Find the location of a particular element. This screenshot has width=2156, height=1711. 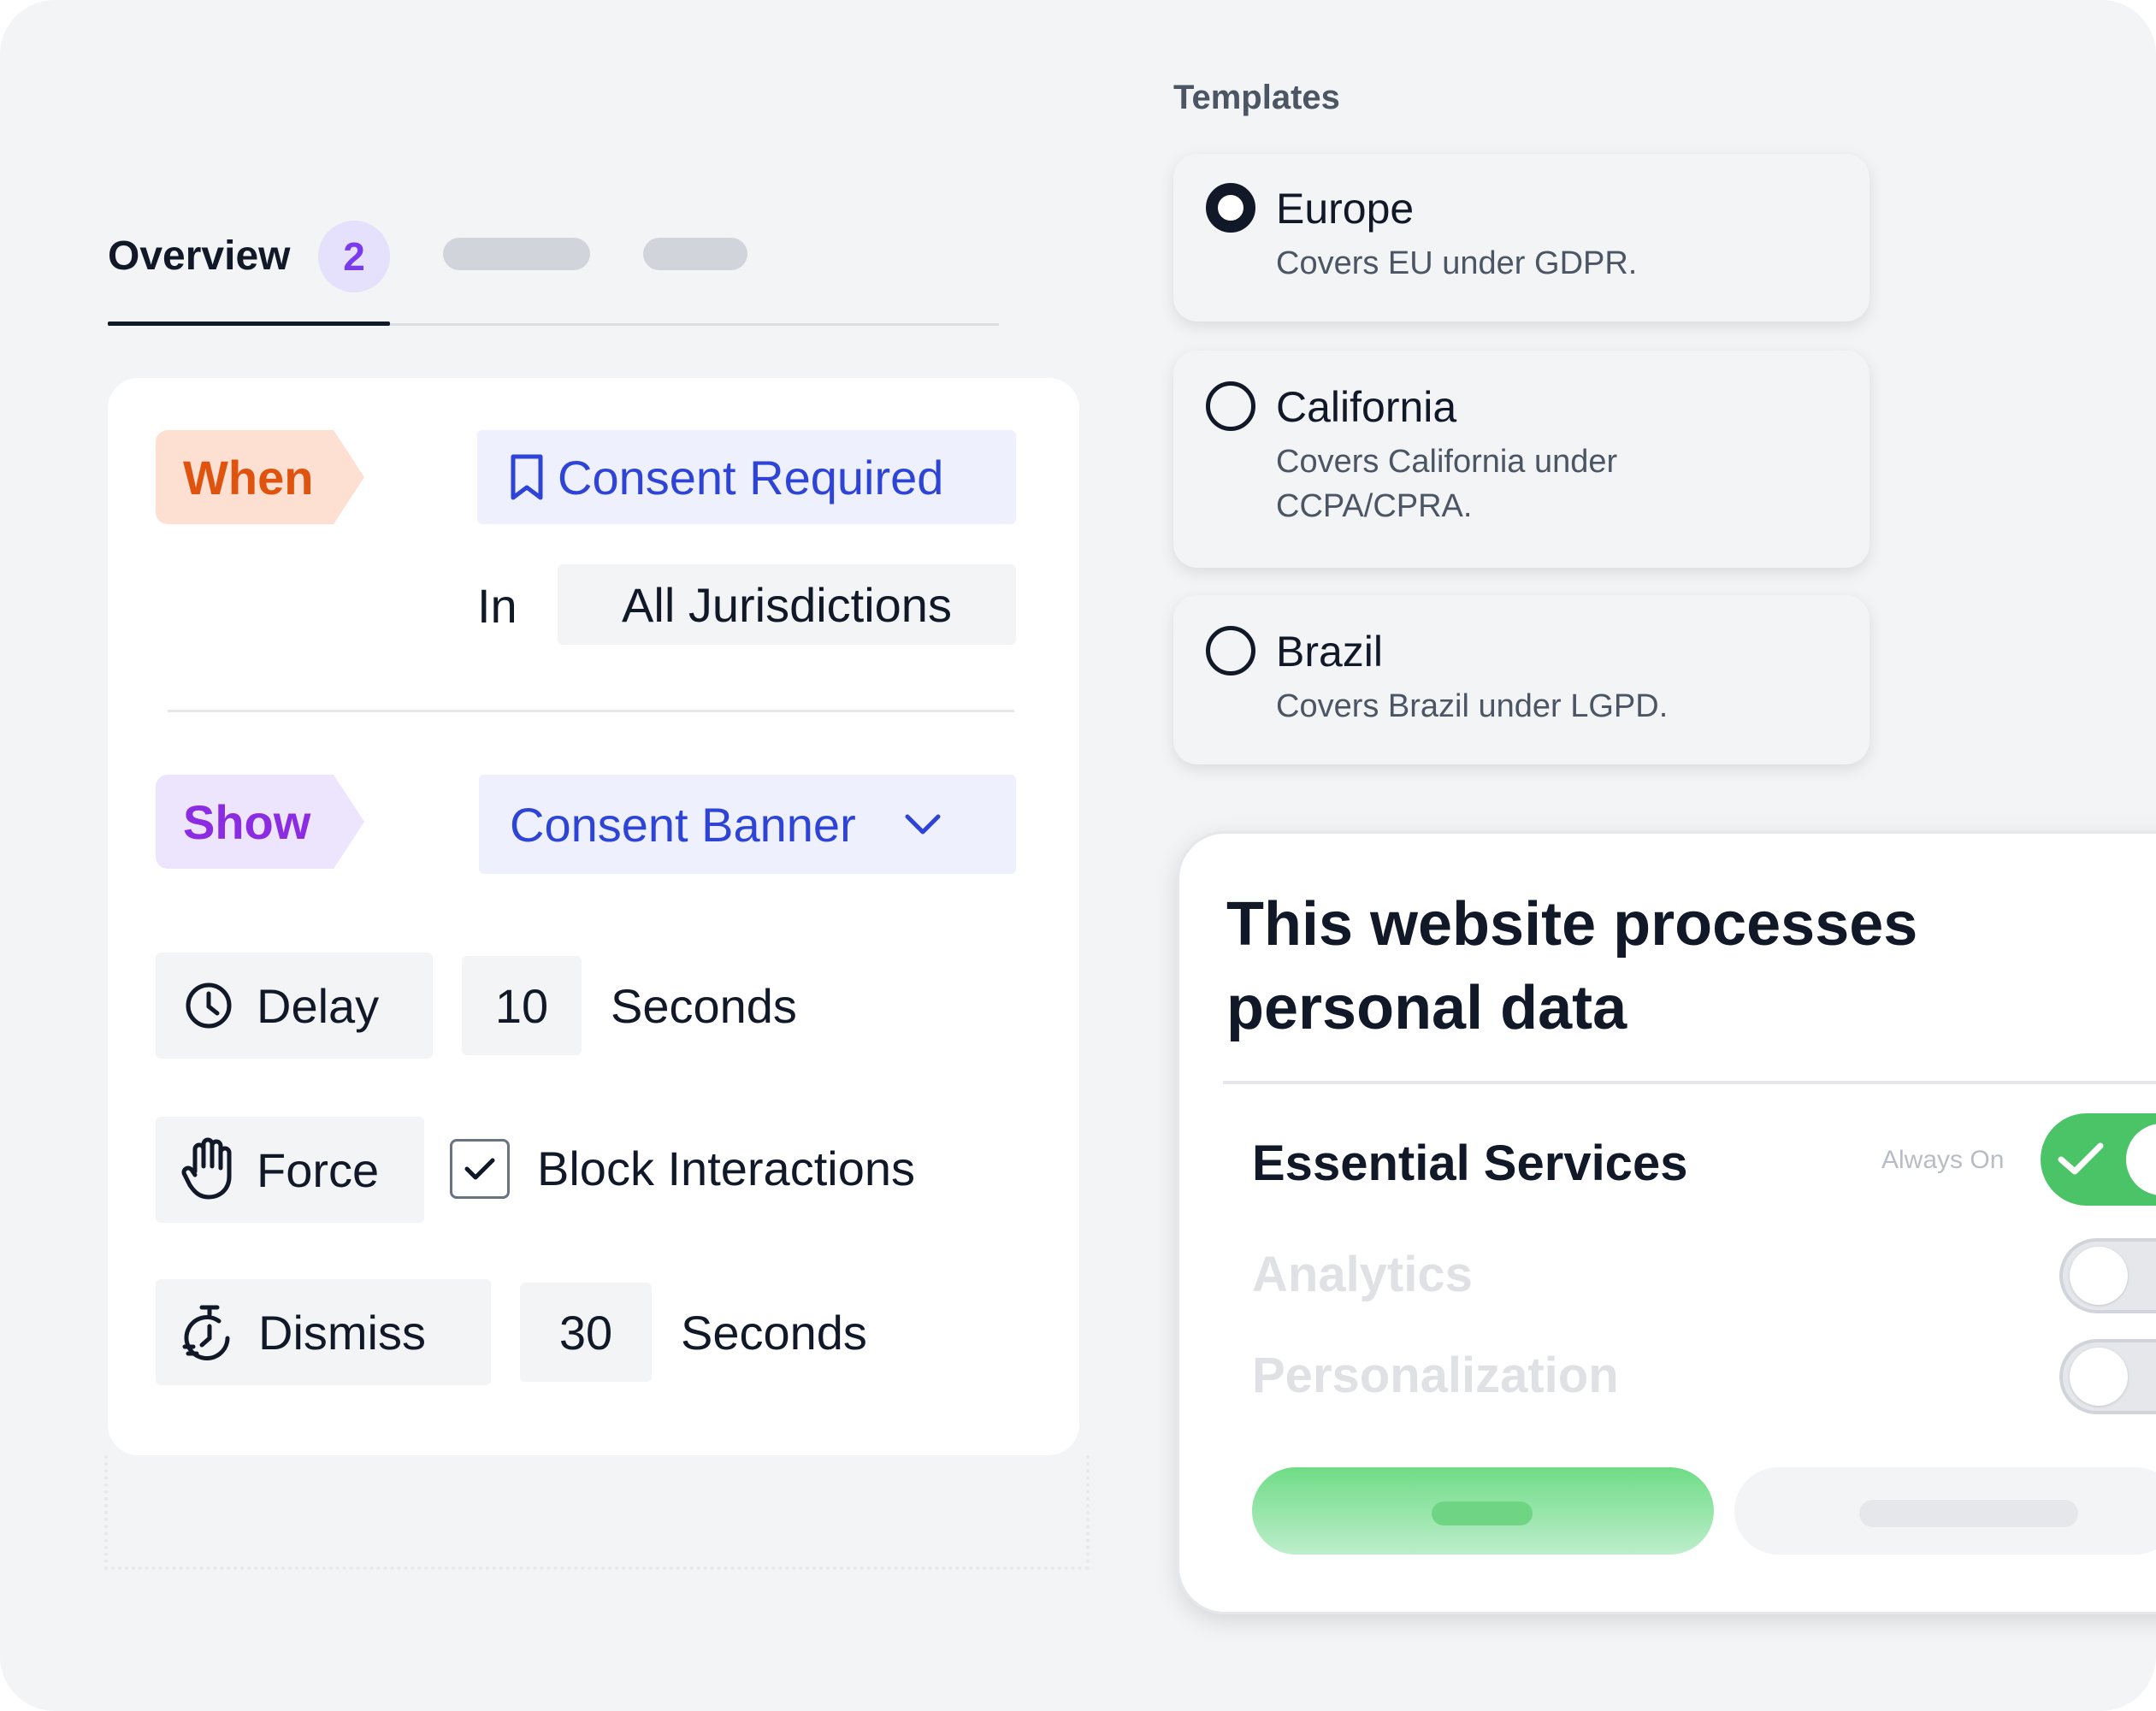

force-chip: Force is located at coordinates (290, 1170).